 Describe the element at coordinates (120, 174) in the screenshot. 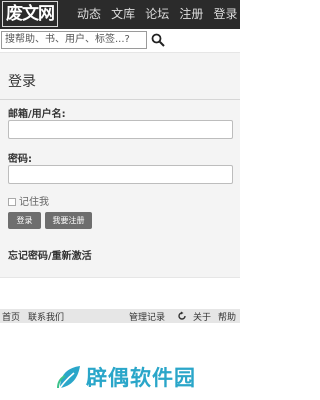

I see `password-field` at that location.